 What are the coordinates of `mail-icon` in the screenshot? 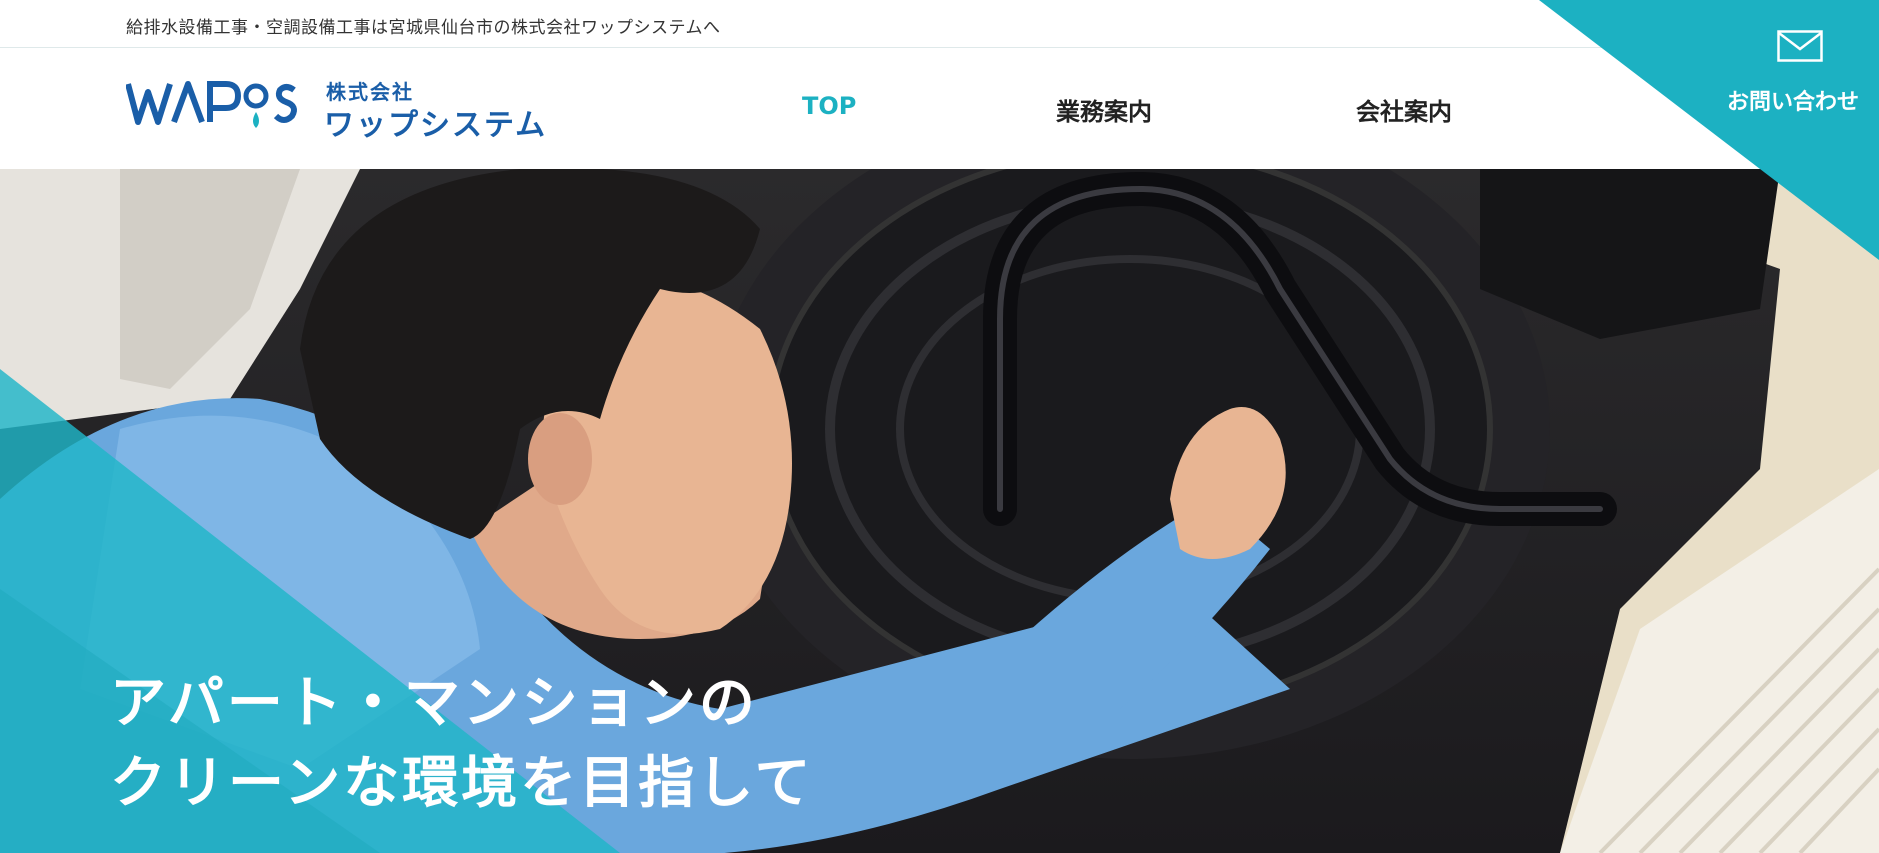 It's located at (1800, 46).